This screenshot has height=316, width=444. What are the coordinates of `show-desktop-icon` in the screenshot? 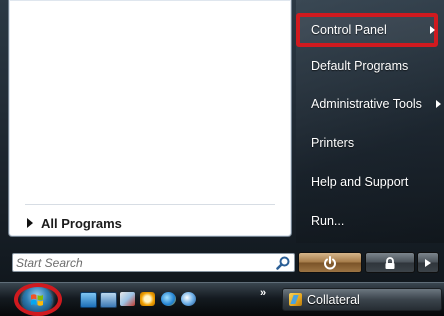 It's located at (88, 300).